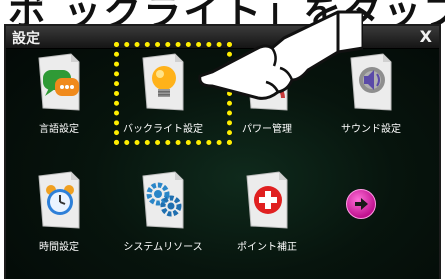 Image resolution: width=445 pixels, height=279 pixels. Describe the element at coordinates (371, 129) in the screenshot. I see `tile-label: サウンド設定` at that location.